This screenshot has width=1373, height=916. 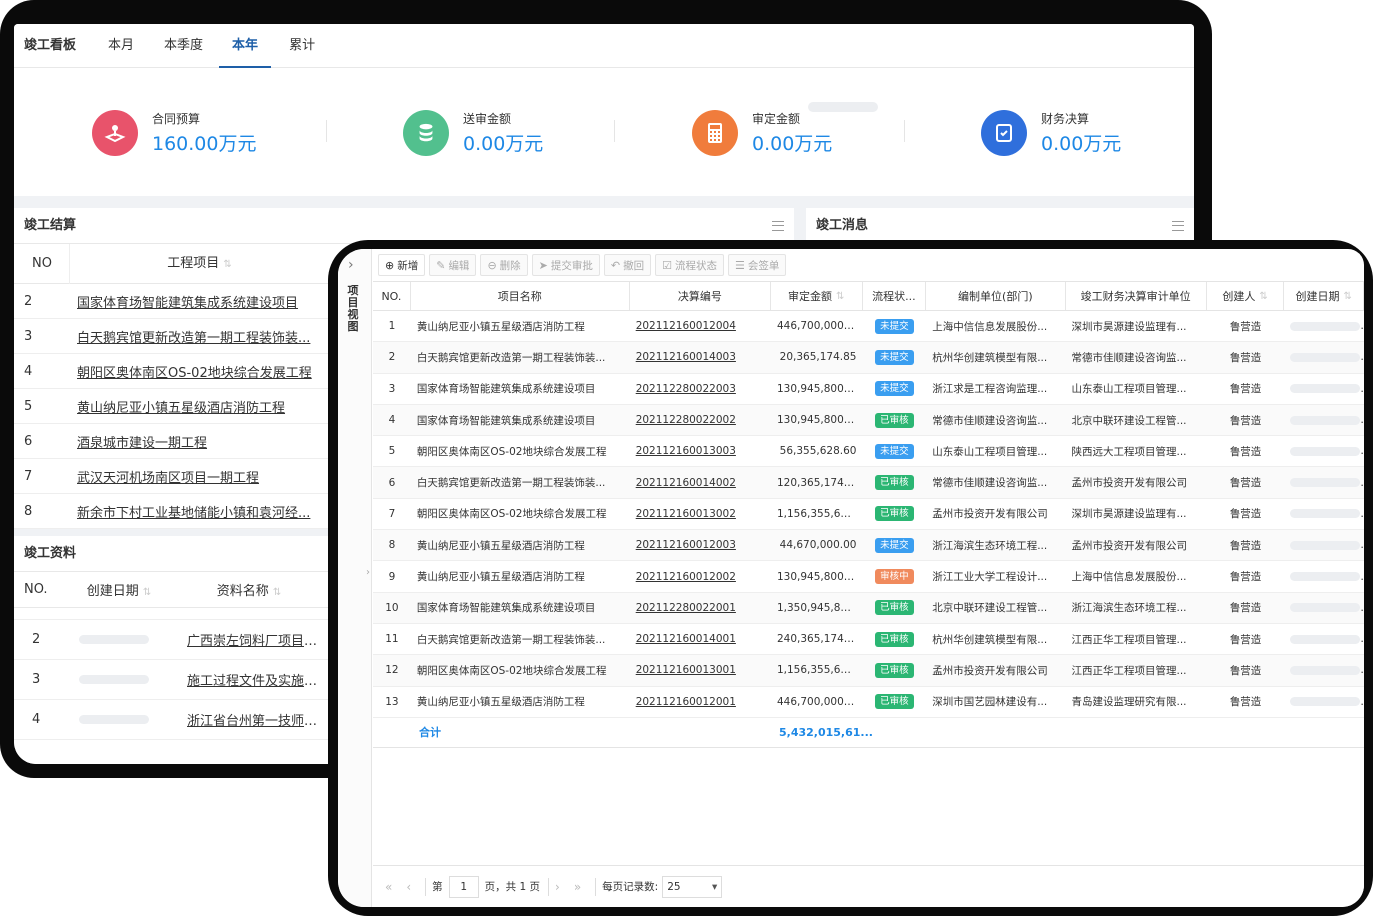 What do you see at coordinates (183, 46) in the screenshot?
I see `tab-quarter: 本季度` at bounding box center [183, 46].